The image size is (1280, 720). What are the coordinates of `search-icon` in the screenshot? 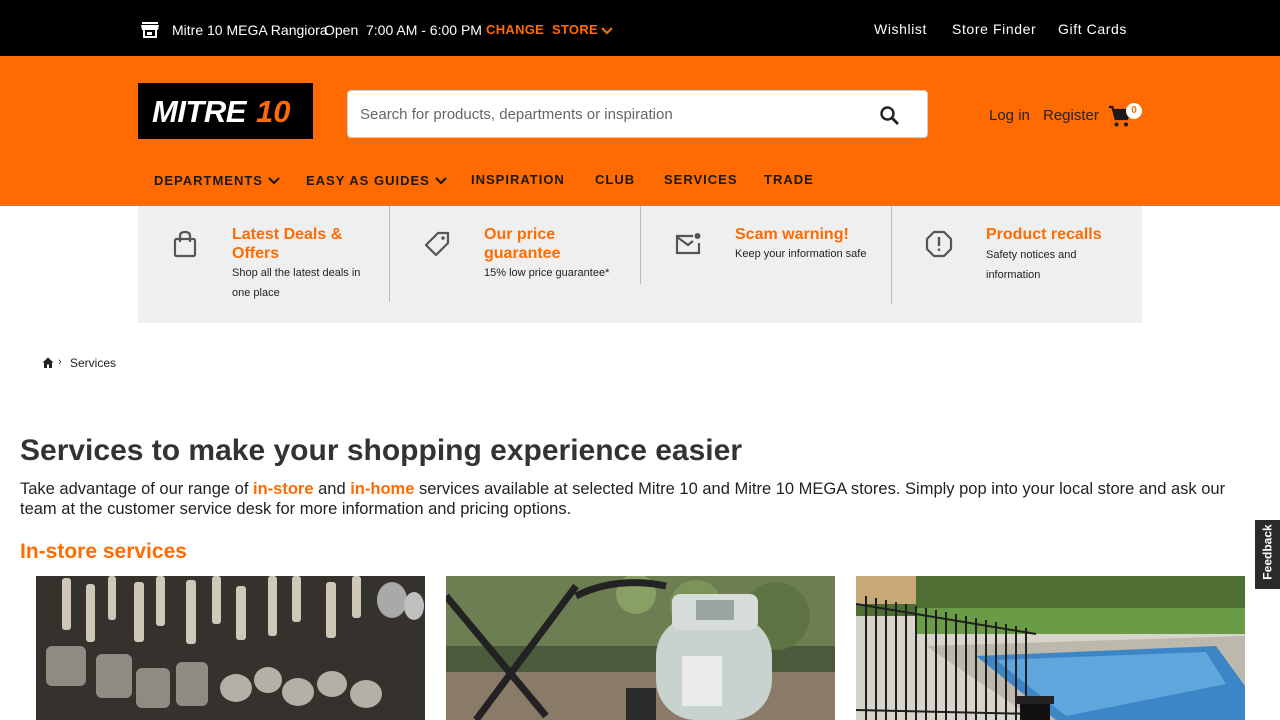 It's located at (890, 116).